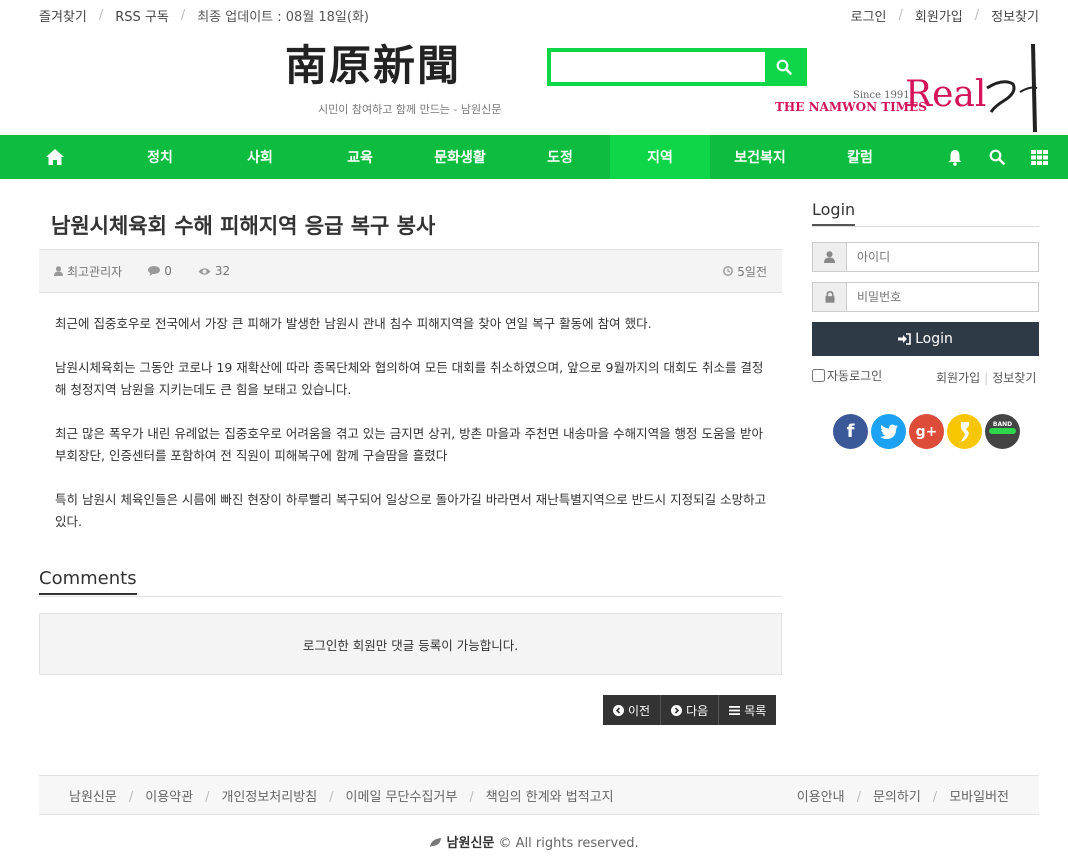 The width and height of the screenshot is (1068, 863). Describe the element at coordinates (470, 843) in the screenshot. I see `copyright-brand: 남원신문` at that location.